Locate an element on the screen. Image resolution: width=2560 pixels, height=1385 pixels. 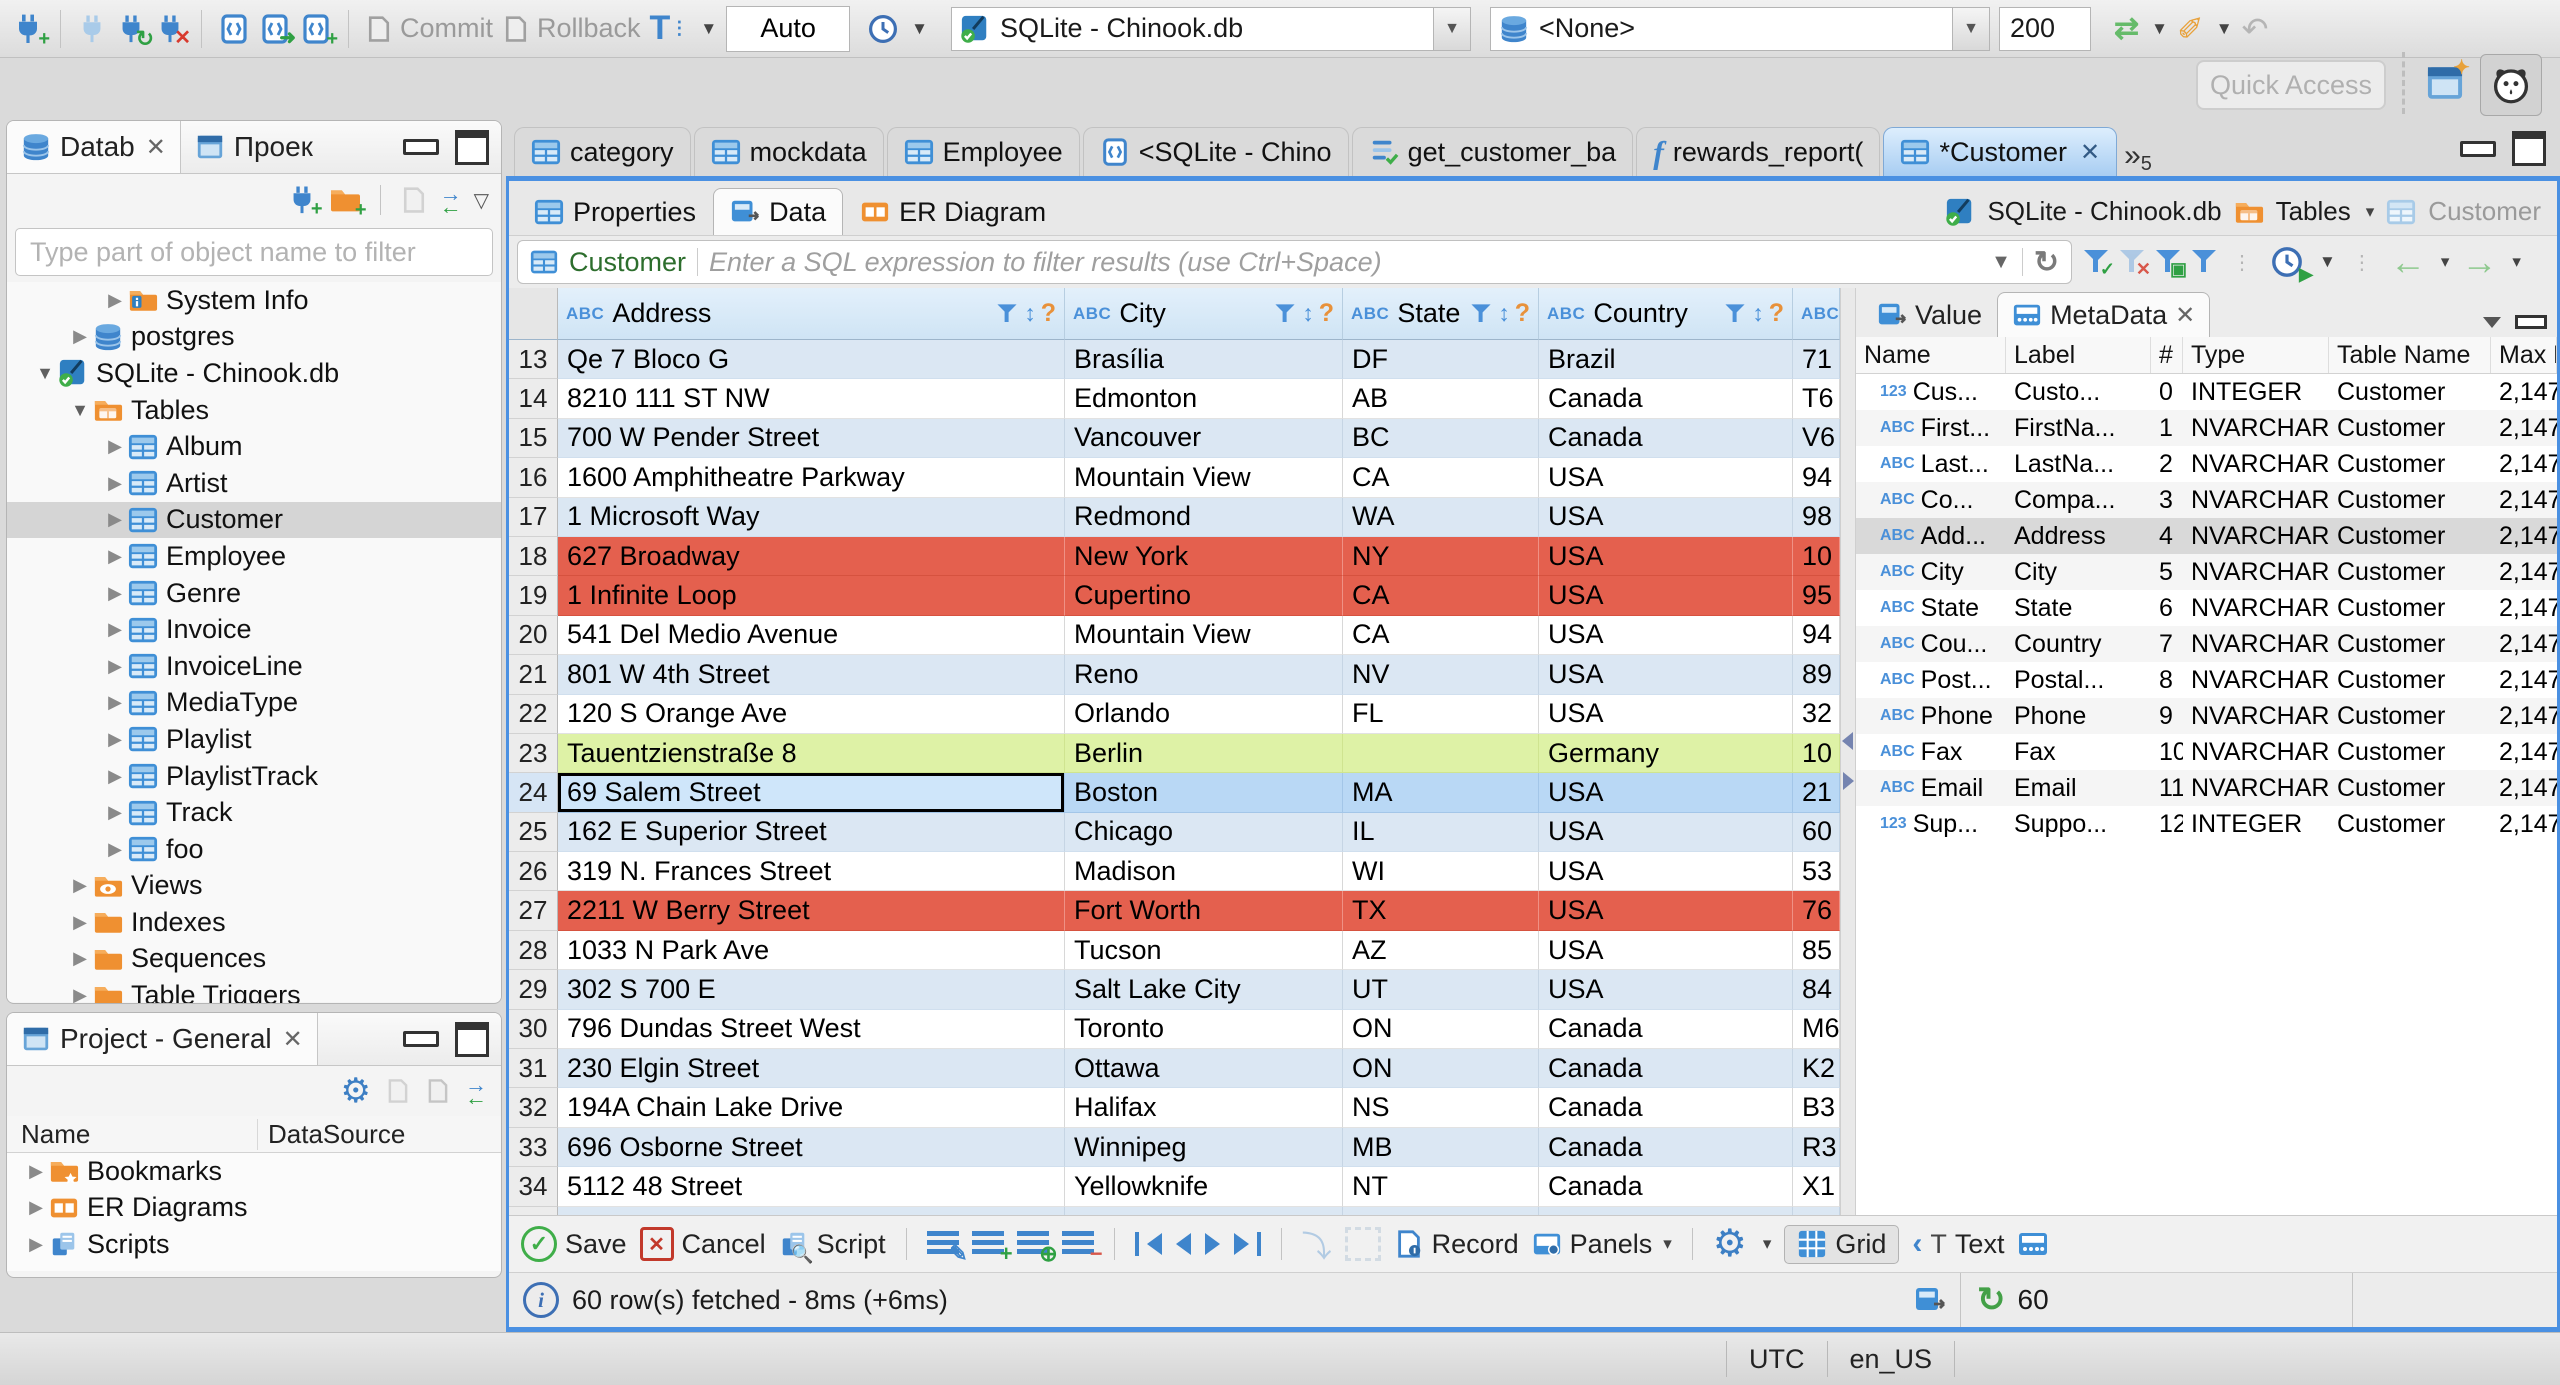
tree-item-album: ▶ Album is located at coordinates (254, 446).